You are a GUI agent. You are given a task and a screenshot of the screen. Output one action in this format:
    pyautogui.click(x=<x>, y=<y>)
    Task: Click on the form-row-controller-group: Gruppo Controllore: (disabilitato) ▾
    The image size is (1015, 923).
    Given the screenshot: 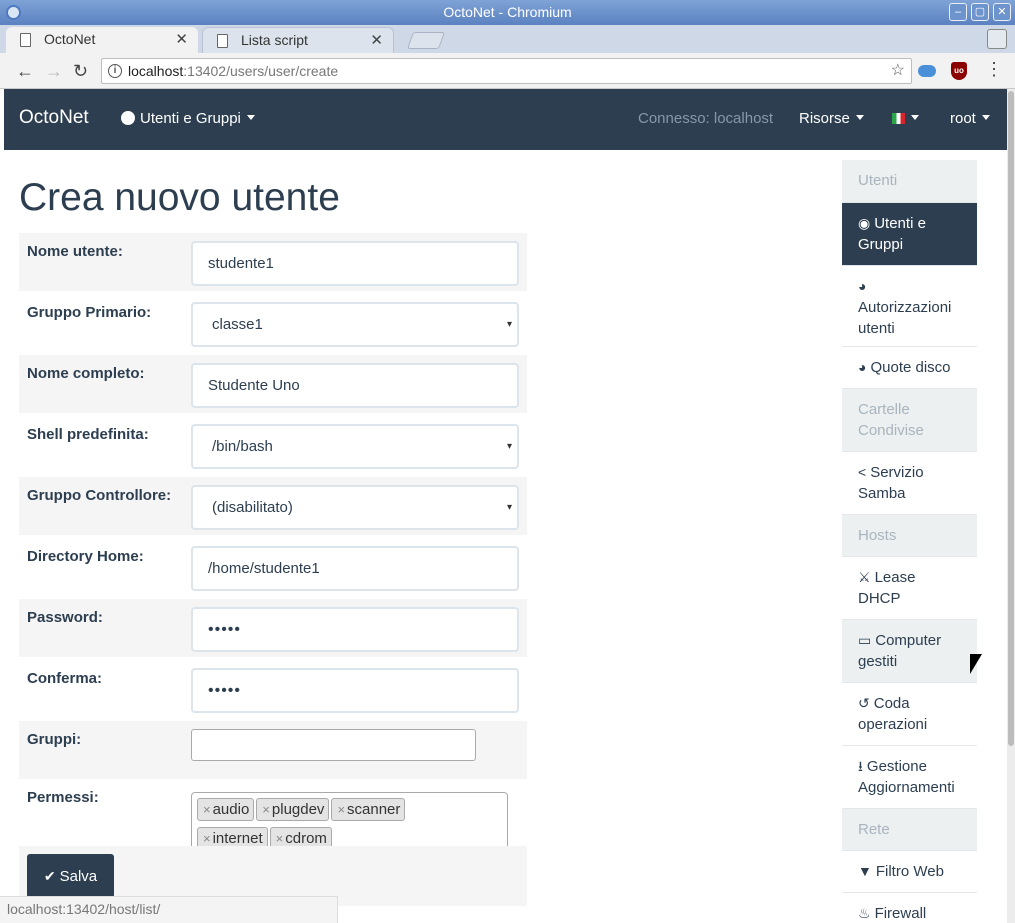 What is the action you would take?
    pyautogui.click(x=273, y=506)
    